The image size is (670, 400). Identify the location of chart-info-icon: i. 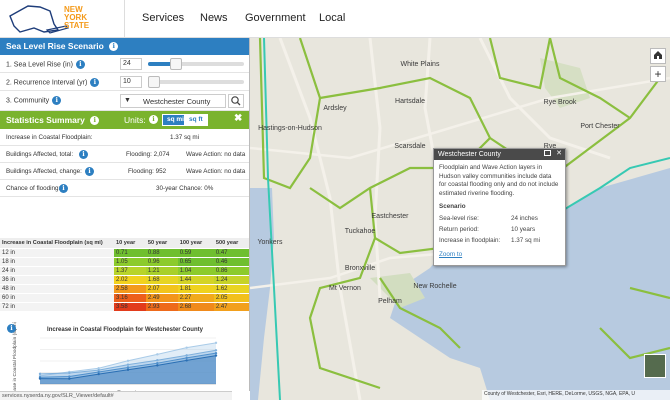
(11, 328).